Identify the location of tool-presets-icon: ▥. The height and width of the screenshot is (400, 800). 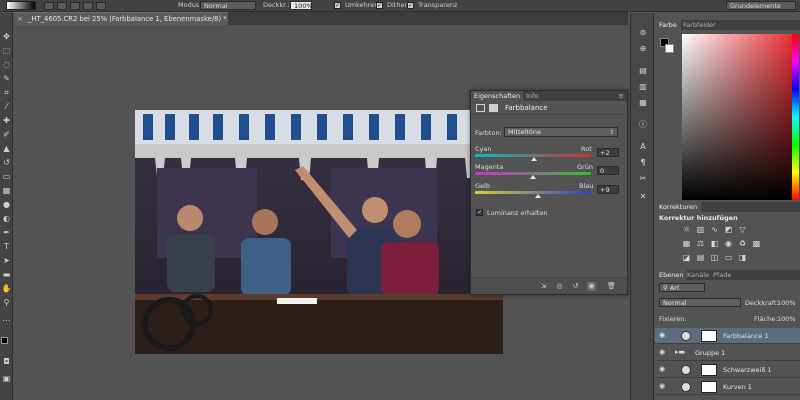
(643, 87).